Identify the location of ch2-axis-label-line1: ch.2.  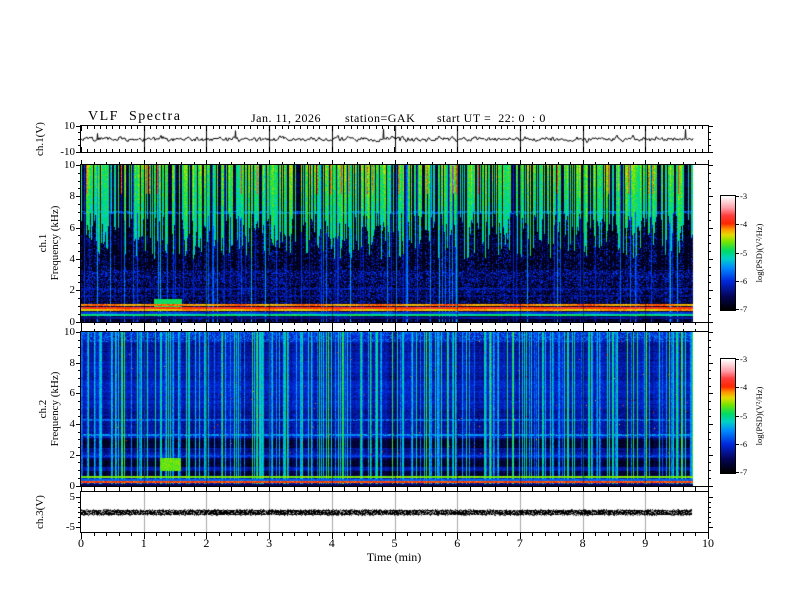
(43, 409).